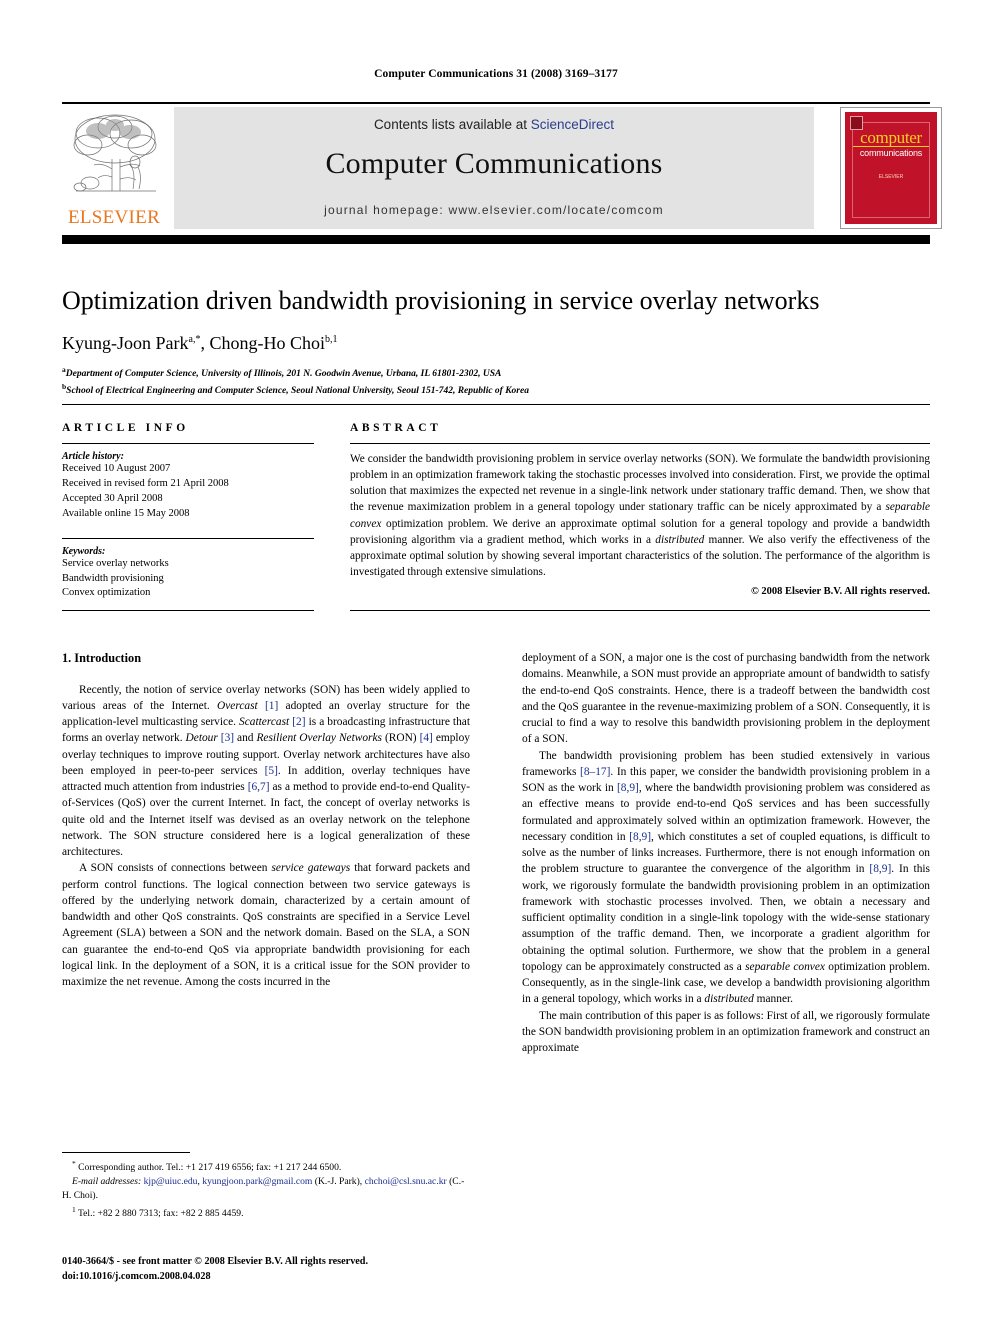  I want to click on masthead-top-rule, so click(496, 103).